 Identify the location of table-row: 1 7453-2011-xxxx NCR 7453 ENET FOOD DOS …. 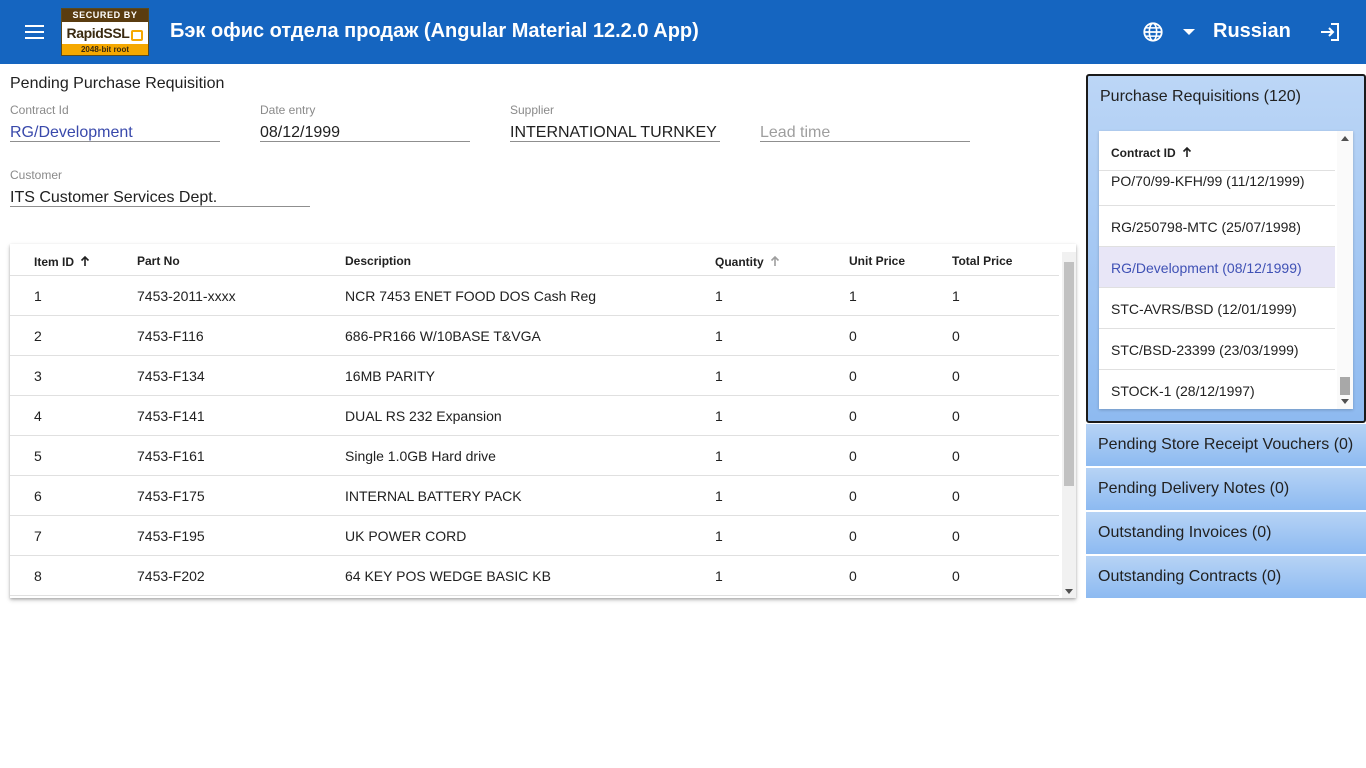
(534, 296).